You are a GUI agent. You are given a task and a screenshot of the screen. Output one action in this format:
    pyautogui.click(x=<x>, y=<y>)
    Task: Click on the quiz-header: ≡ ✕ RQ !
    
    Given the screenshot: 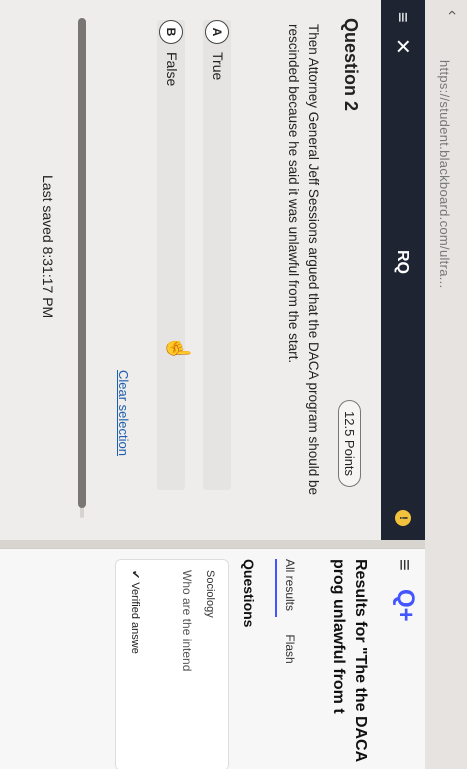 What is the action you would take?
    pyautogui.click(x=403, y=270)
    